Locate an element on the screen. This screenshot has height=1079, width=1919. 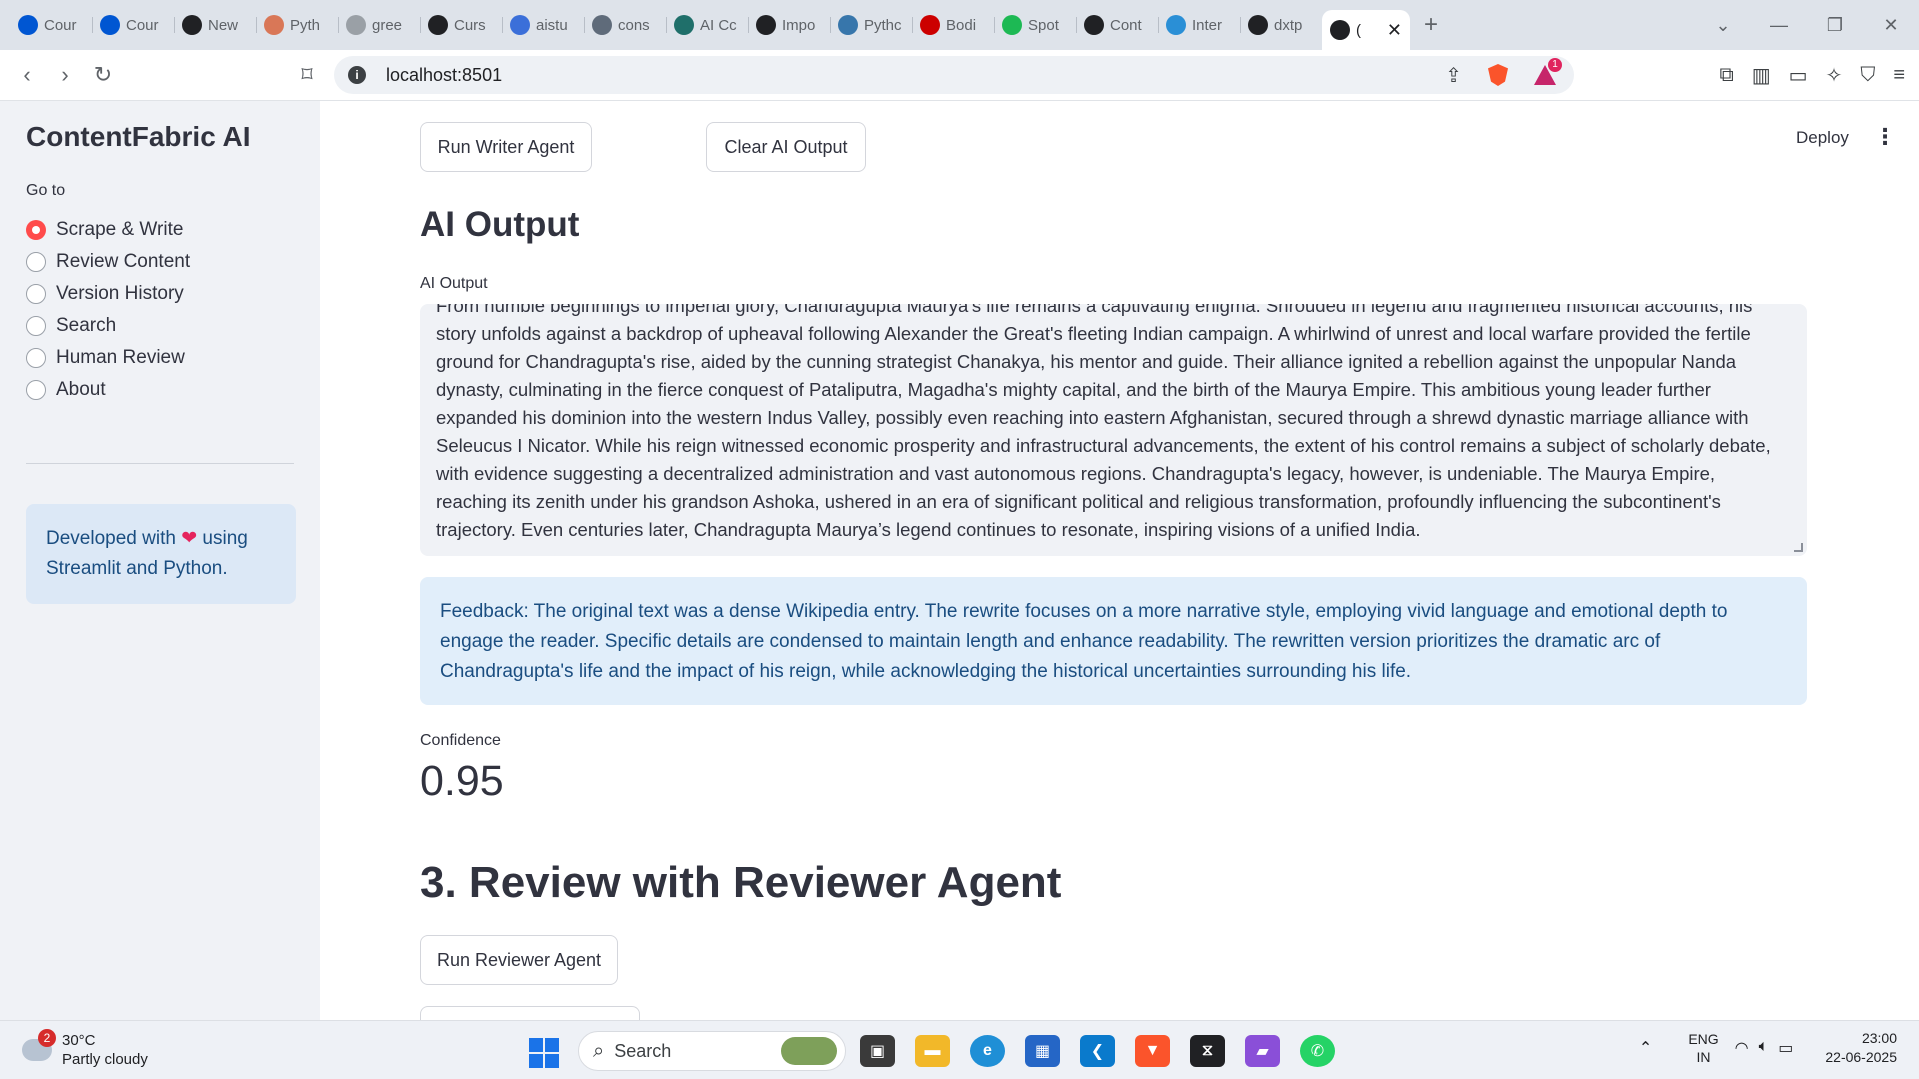
clock: 23:00 22-06-2025 is located at coordinates (1861, 1048).